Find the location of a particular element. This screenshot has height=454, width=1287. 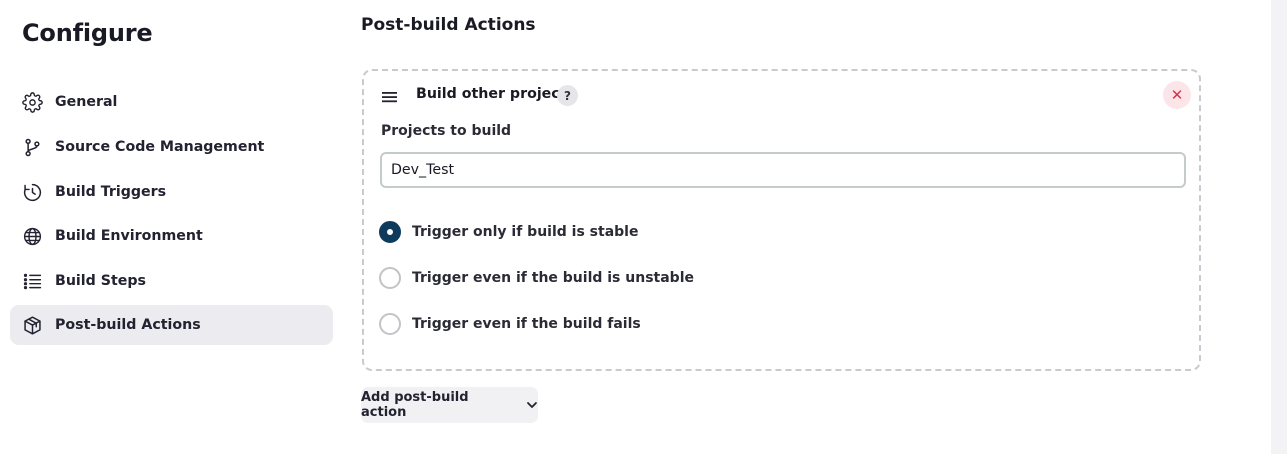

radio-option-stable: Trigger only if build is stable is located at coordinates (508, 232).